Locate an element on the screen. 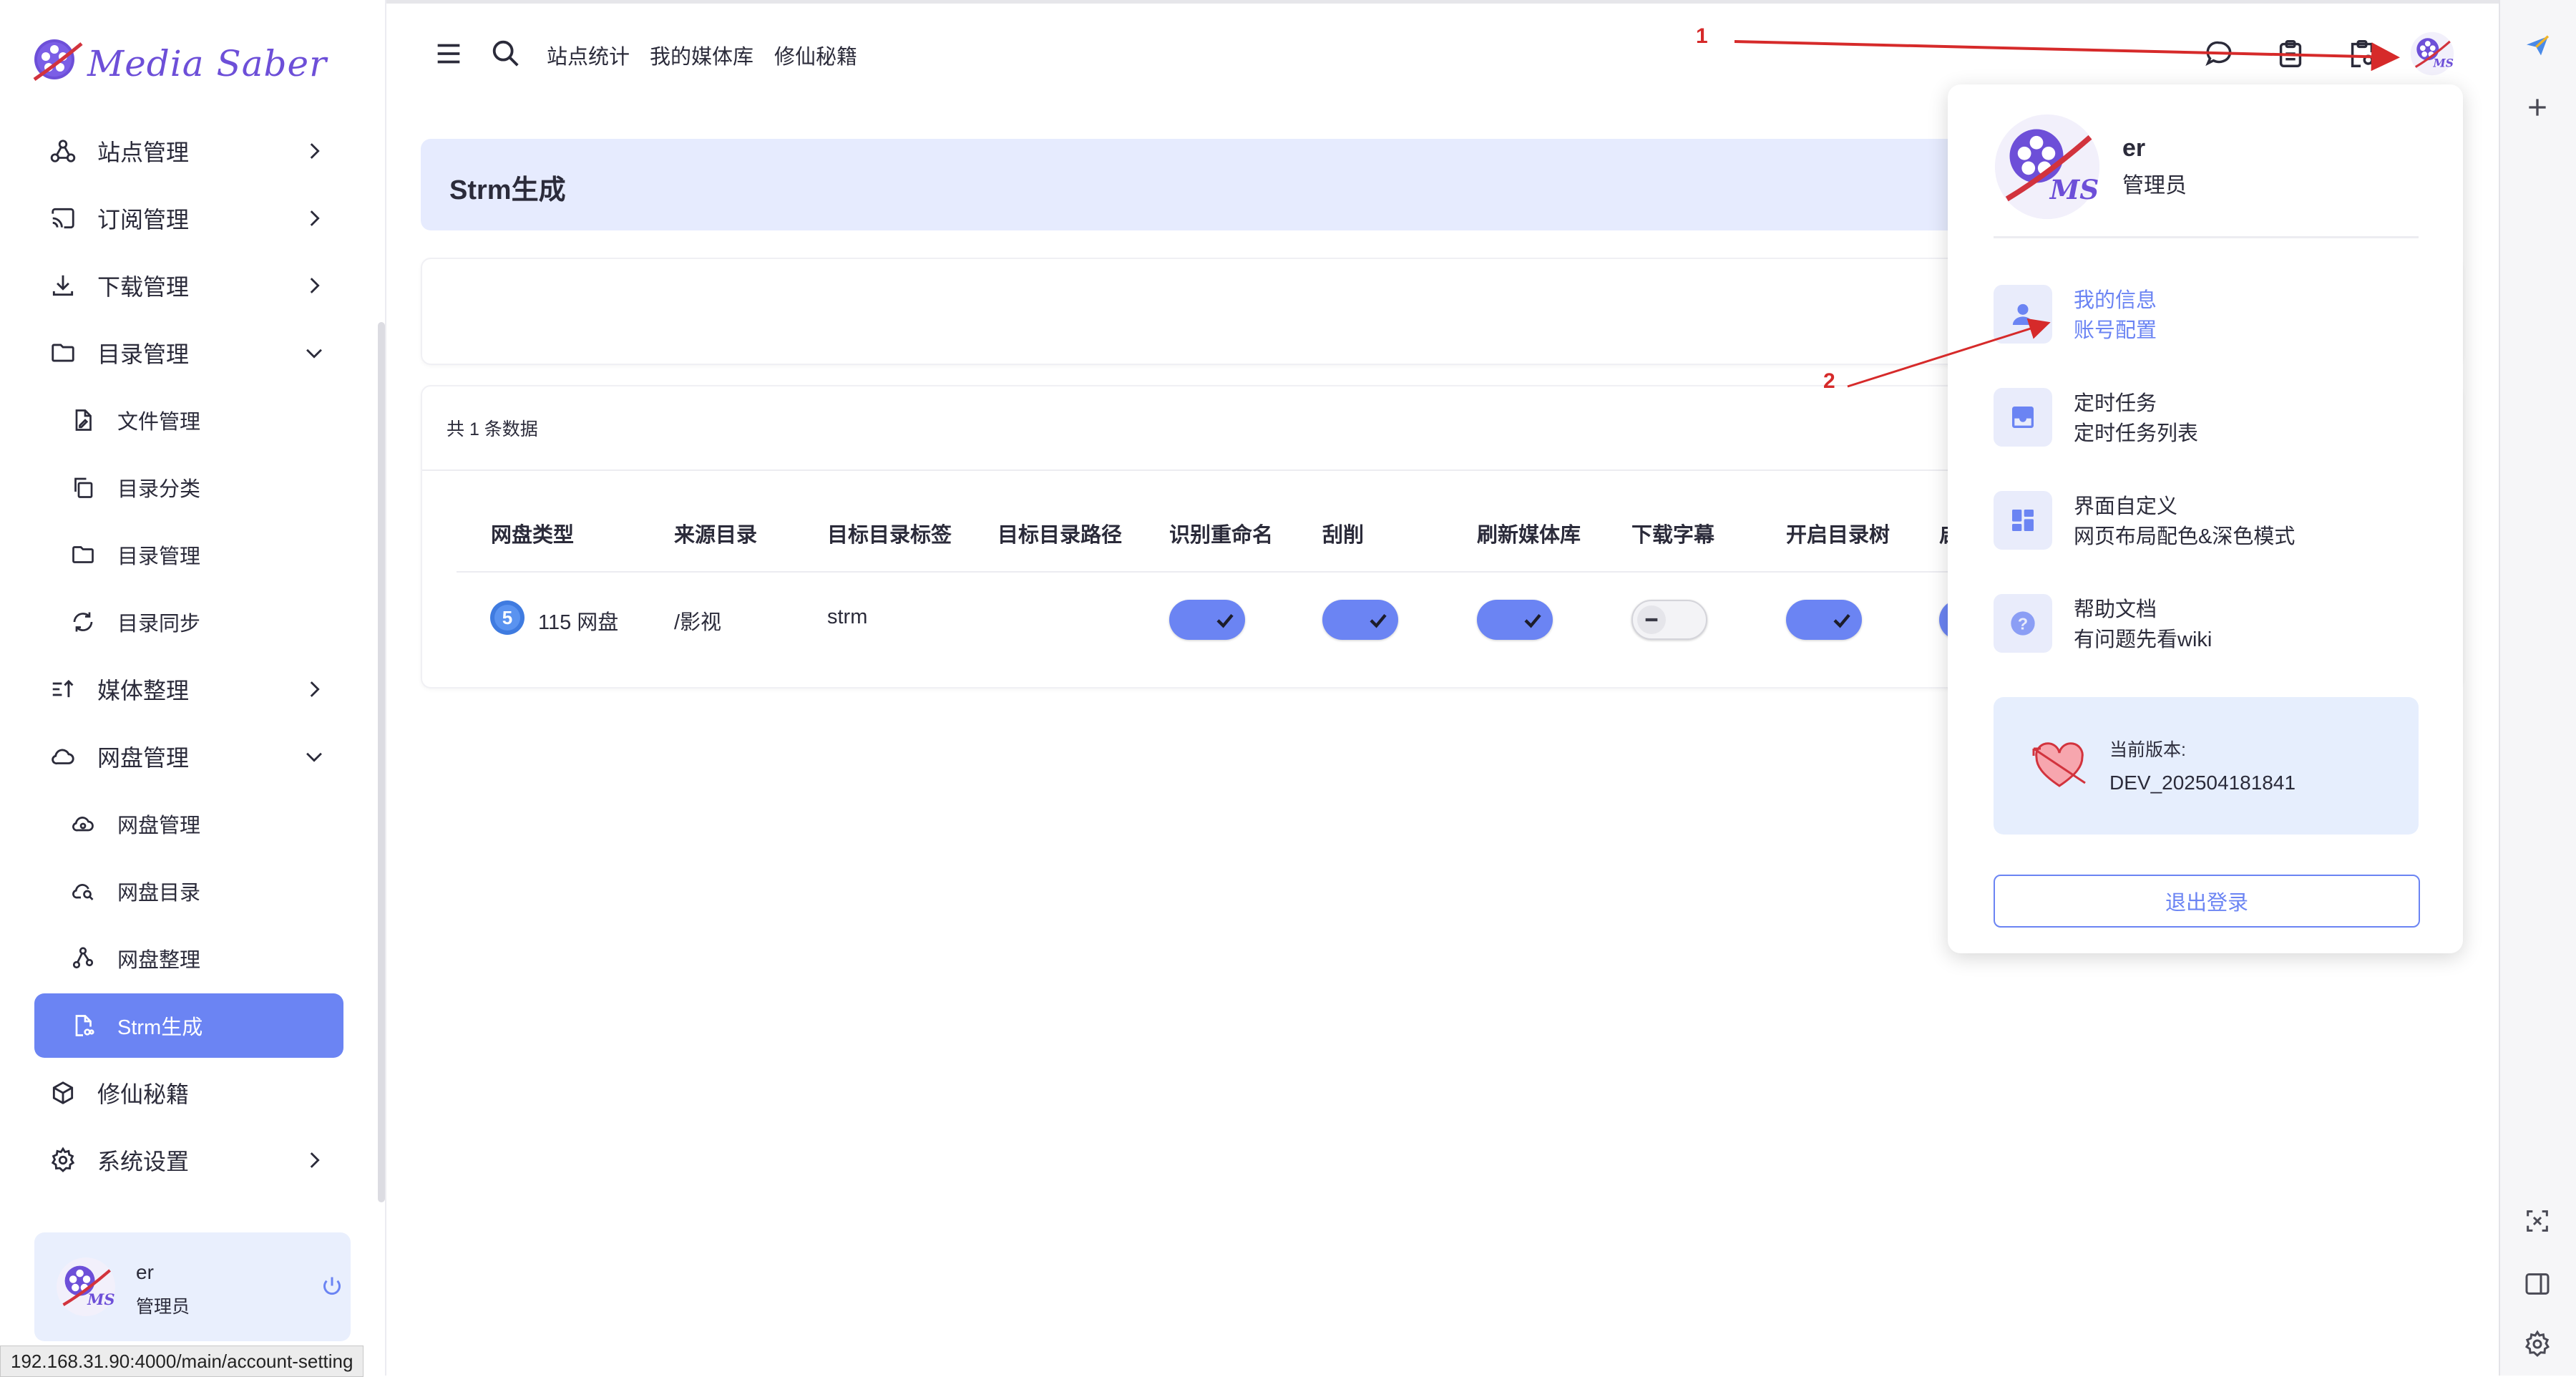 The image size is (2576, 1377). cell-source-dir: /影视 is located at coordinates (698, 622).